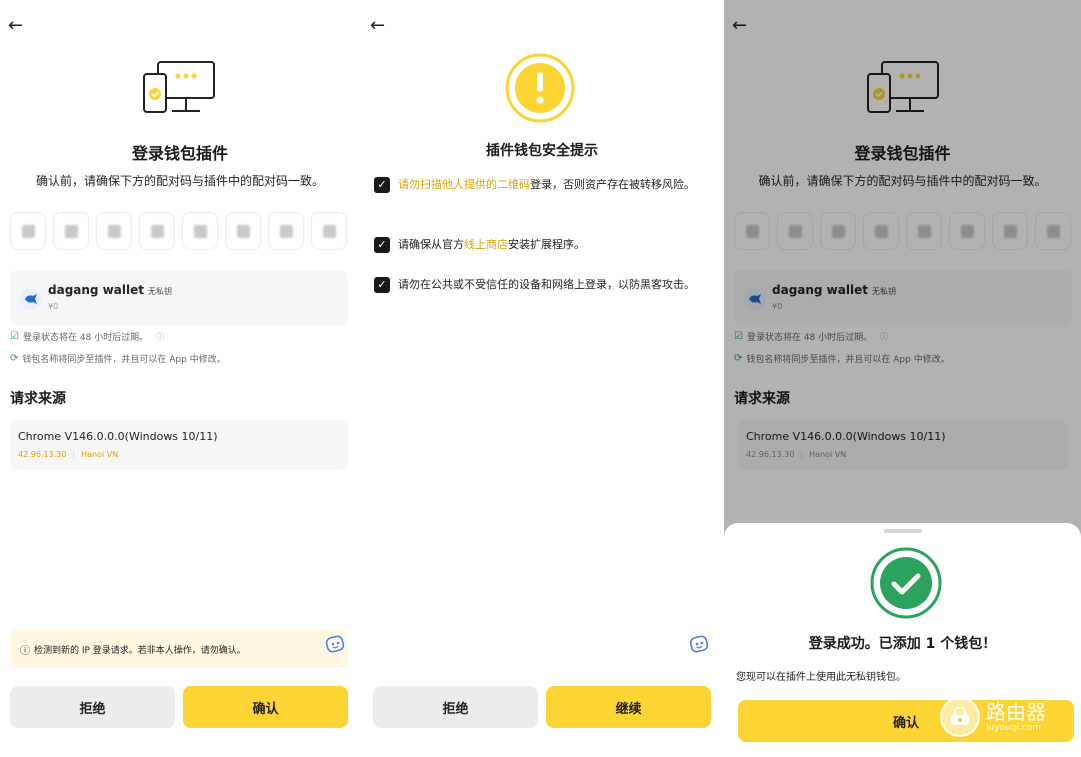 The height and width of the screenshot is (757, 1081). Describe the element at coordinates (179, 87) in the screenshot. I see `devices-illustration` at that location.